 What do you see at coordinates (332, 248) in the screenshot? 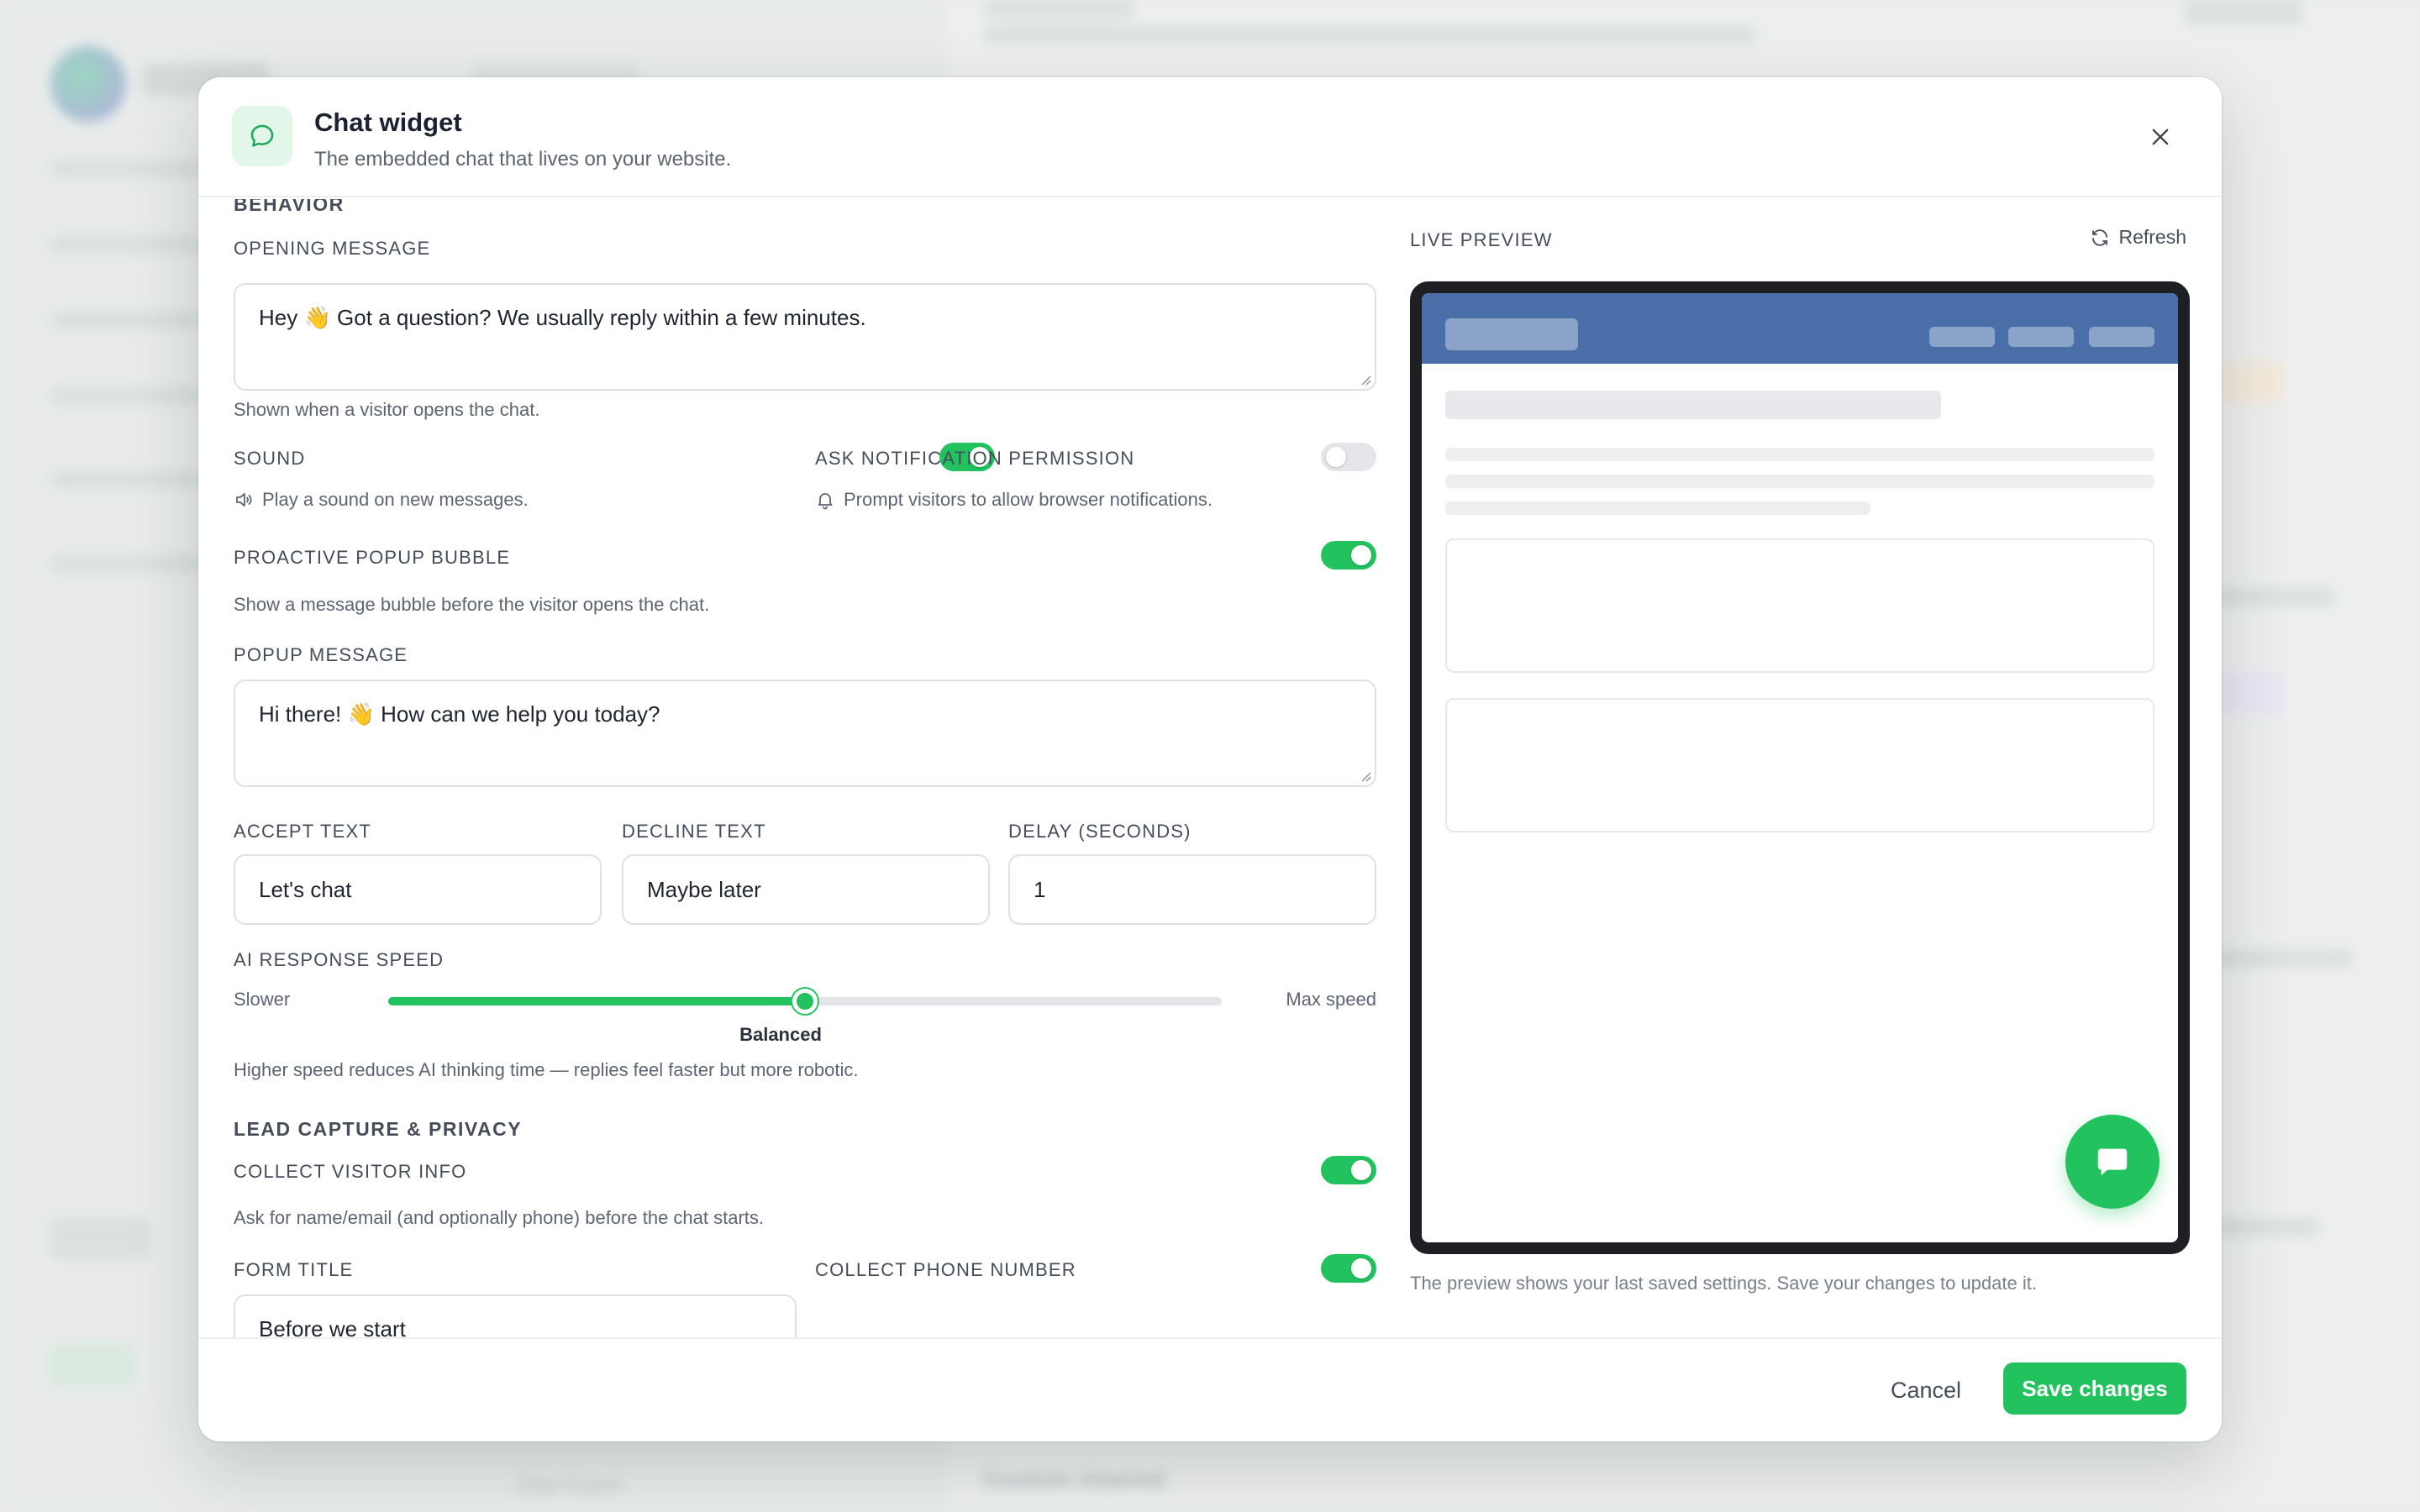
I see `opening-message-label: OPENING MESSAGE` at bounding box center [332, 248].